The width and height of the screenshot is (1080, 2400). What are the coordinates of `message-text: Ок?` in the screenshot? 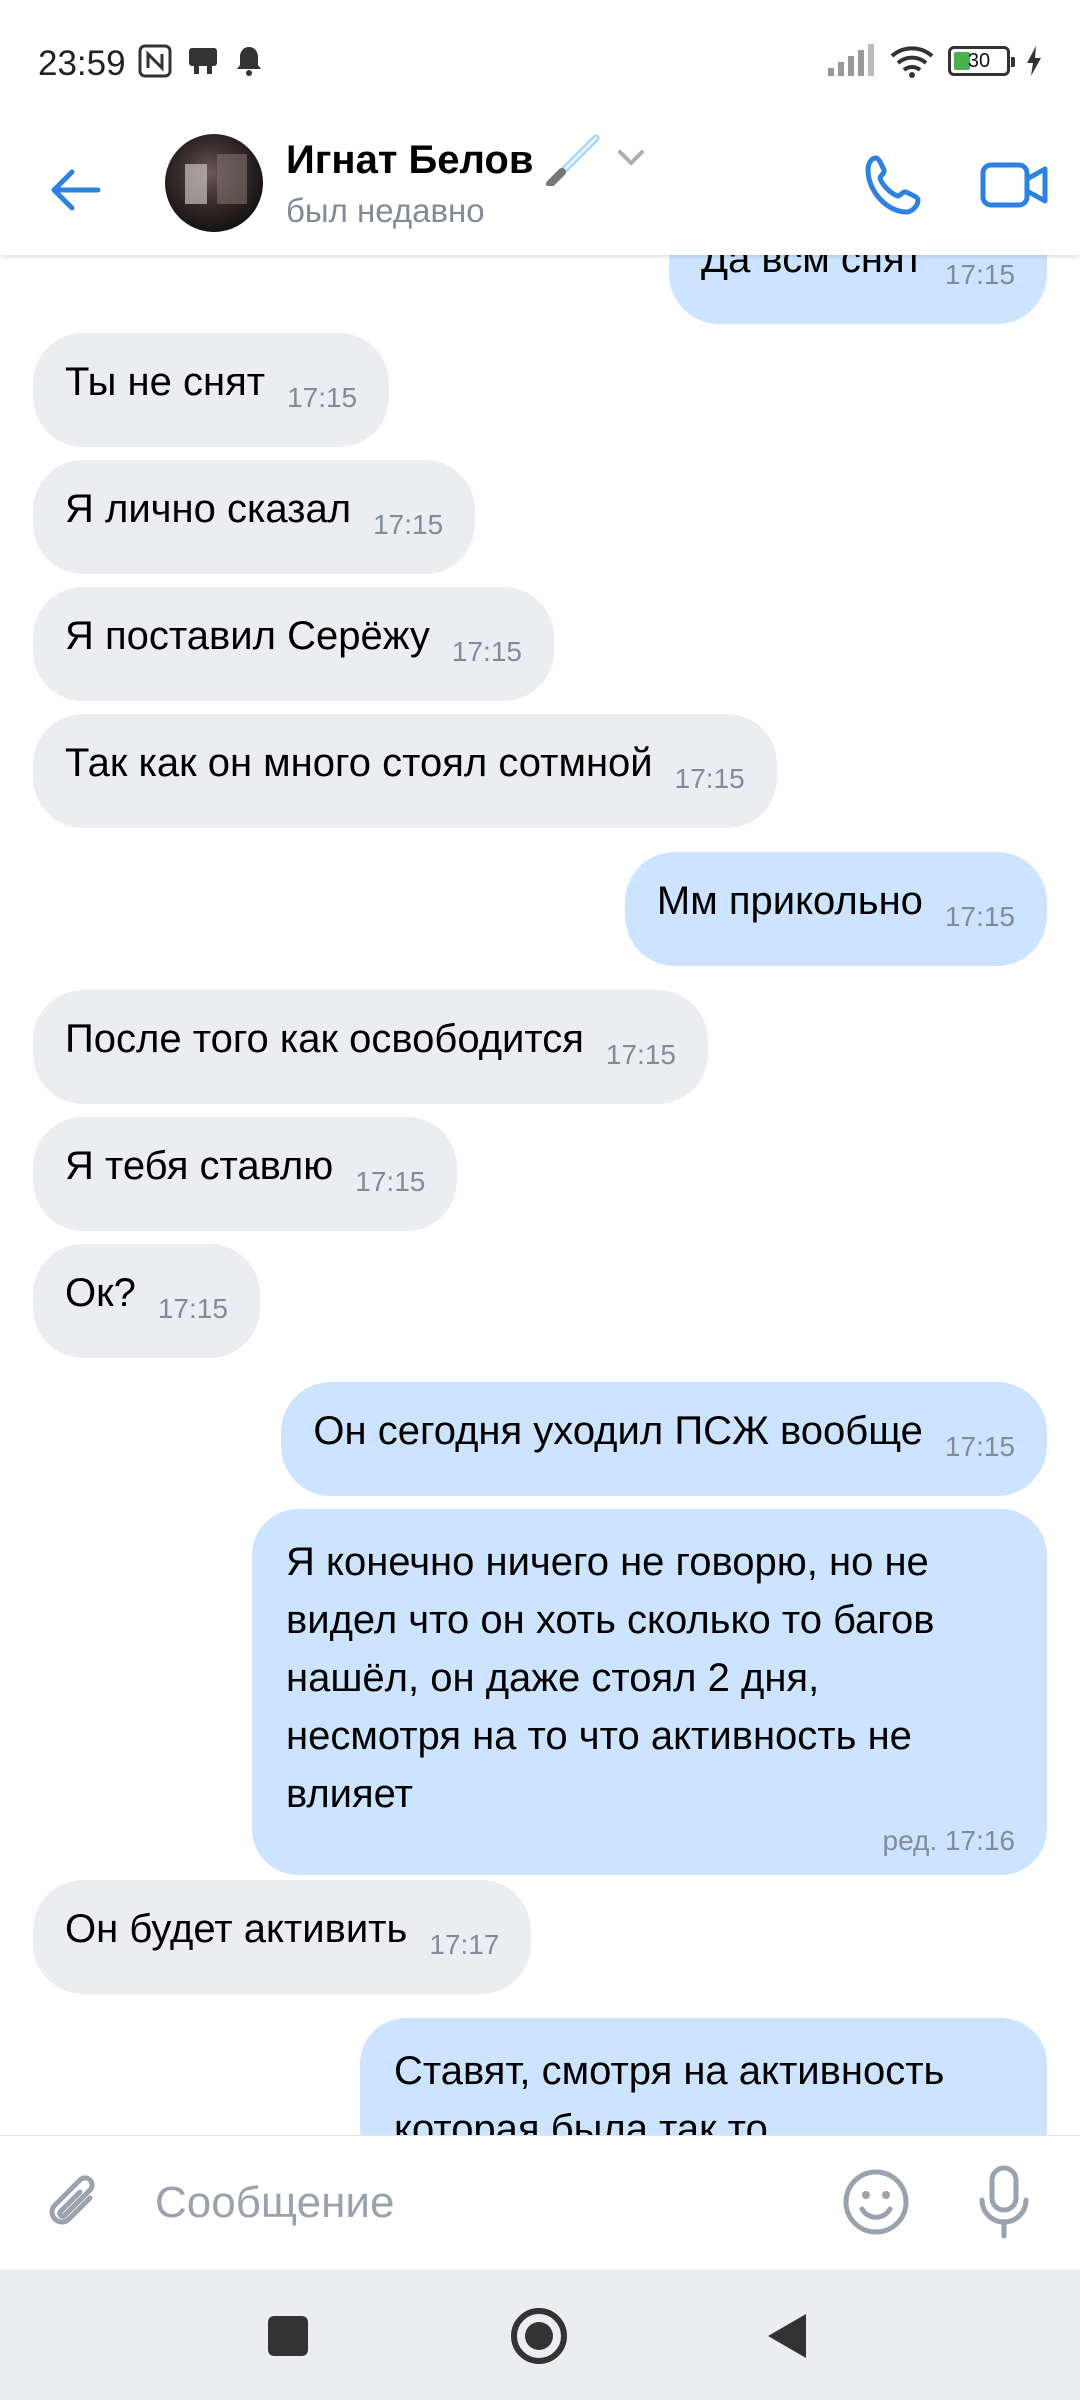 It's located at (100, 1293).